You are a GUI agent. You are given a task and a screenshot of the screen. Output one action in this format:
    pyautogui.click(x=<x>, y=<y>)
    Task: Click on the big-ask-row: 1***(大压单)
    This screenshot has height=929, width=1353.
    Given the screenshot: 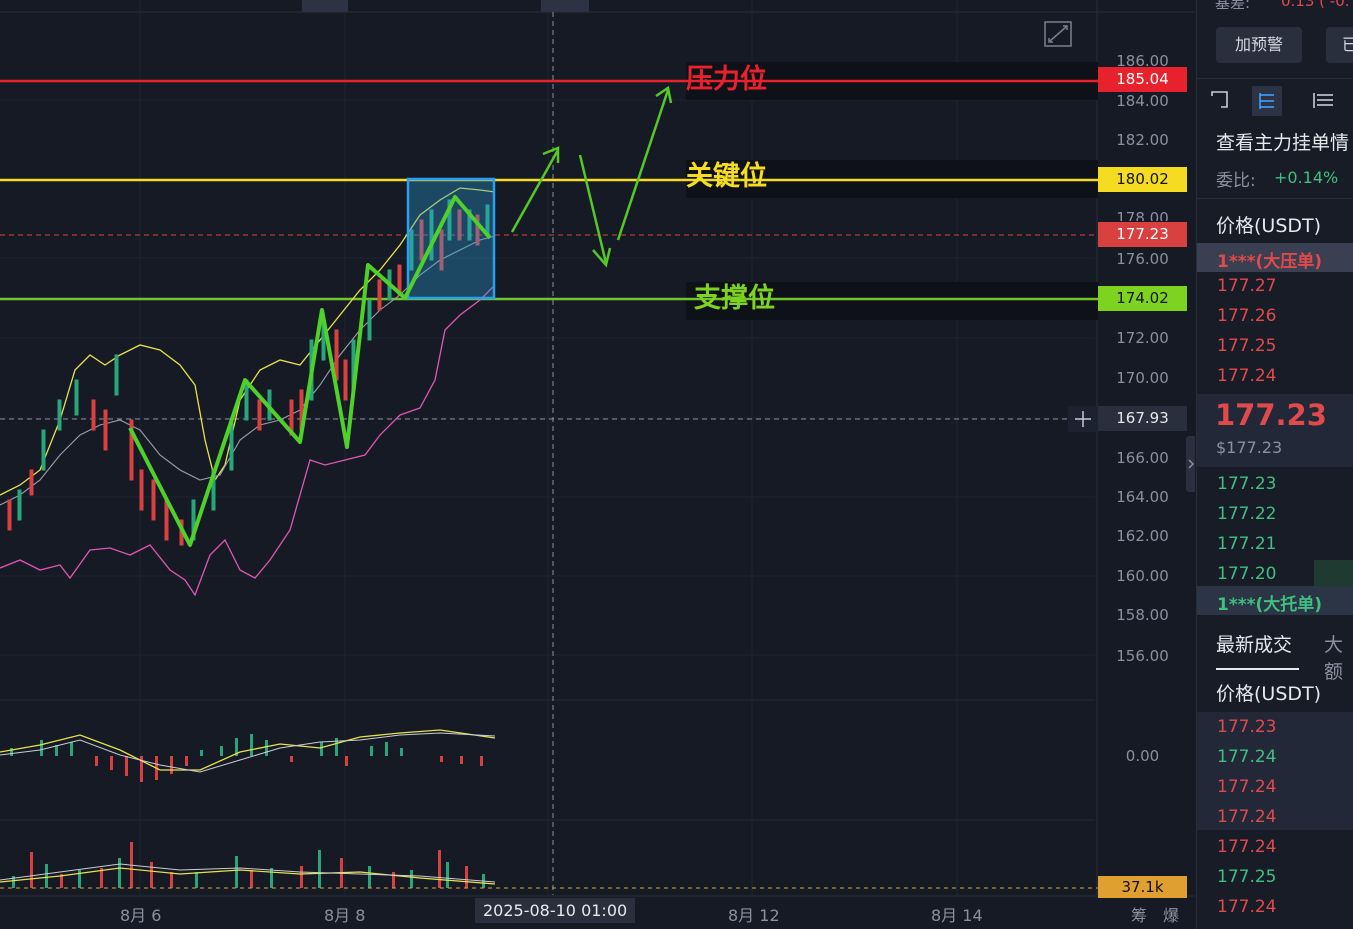 What is the action you would take?
    pyautogui.click(x=1269, y=259)
    